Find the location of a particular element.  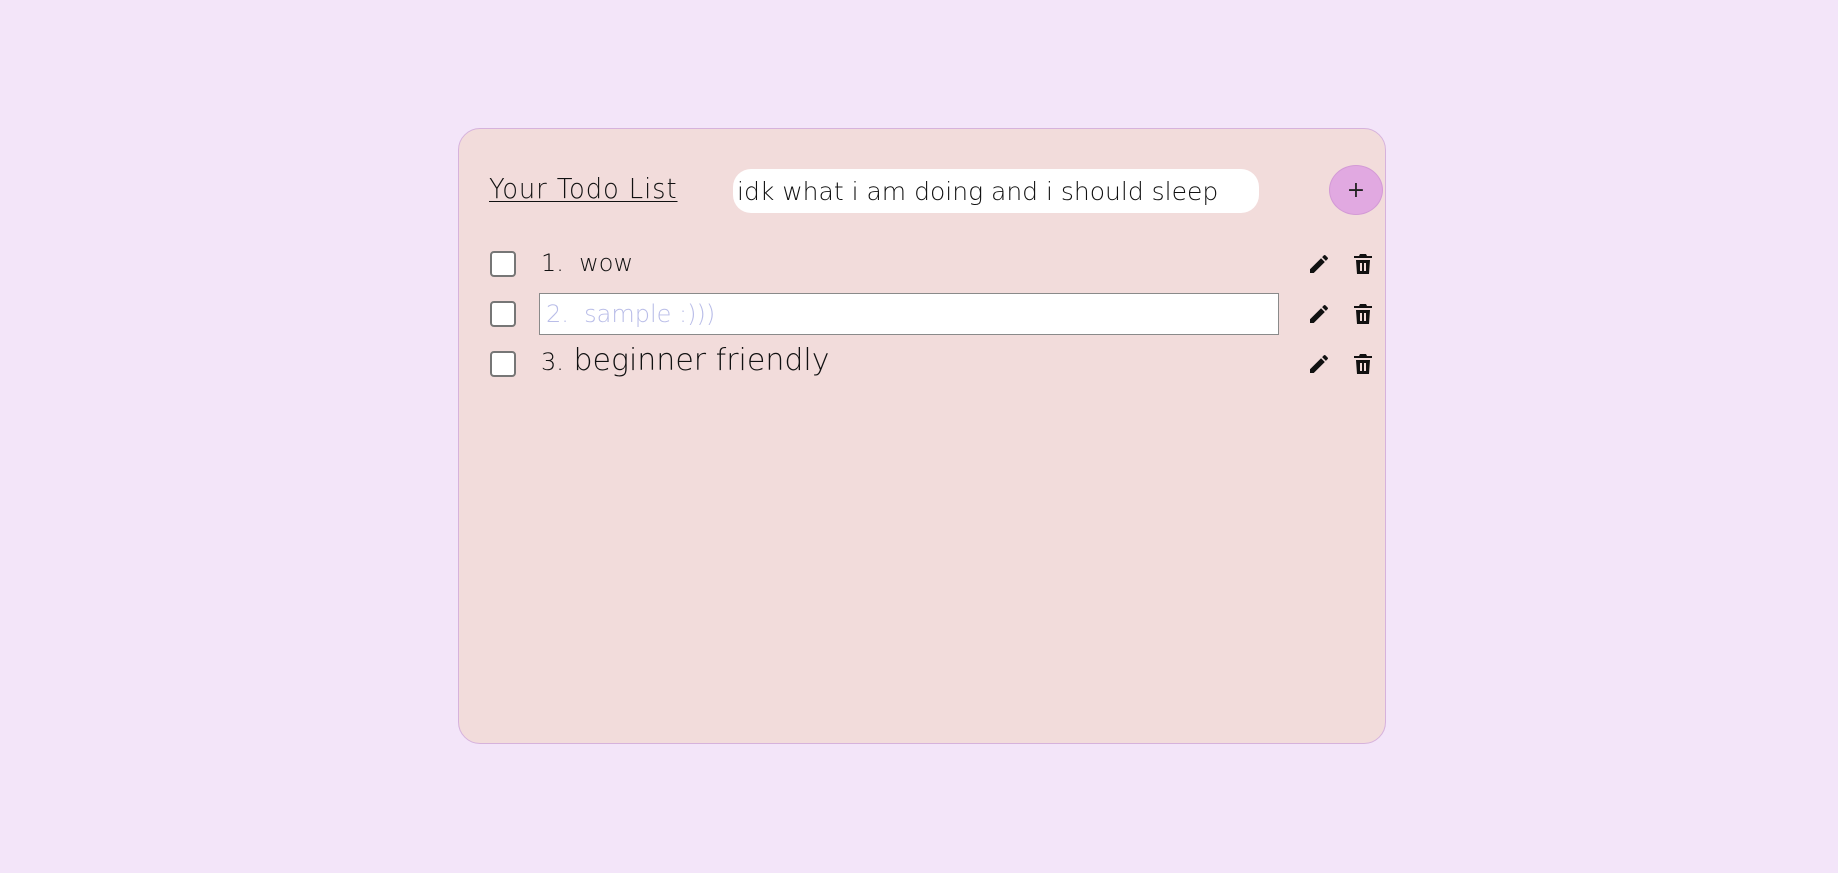

todo-list: 1. wow 3. beginner friendly is located at coordinates (930, 314).